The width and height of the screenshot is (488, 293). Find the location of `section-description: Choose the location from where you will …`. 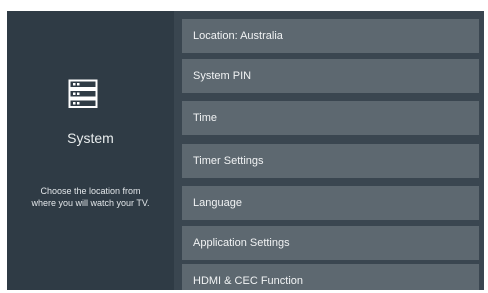

section-description: Choose the location from where you will … is located at coordinates (90, 197).